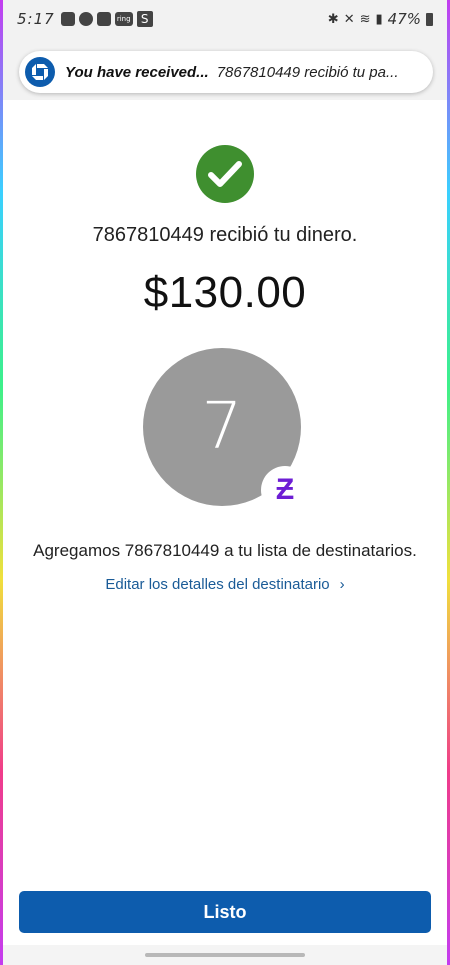 The image size is (450, 965). What do you see at coordinates (85, 19) in the screenshot?
I see `pinterest-icon` at bounding box center [85, 19].